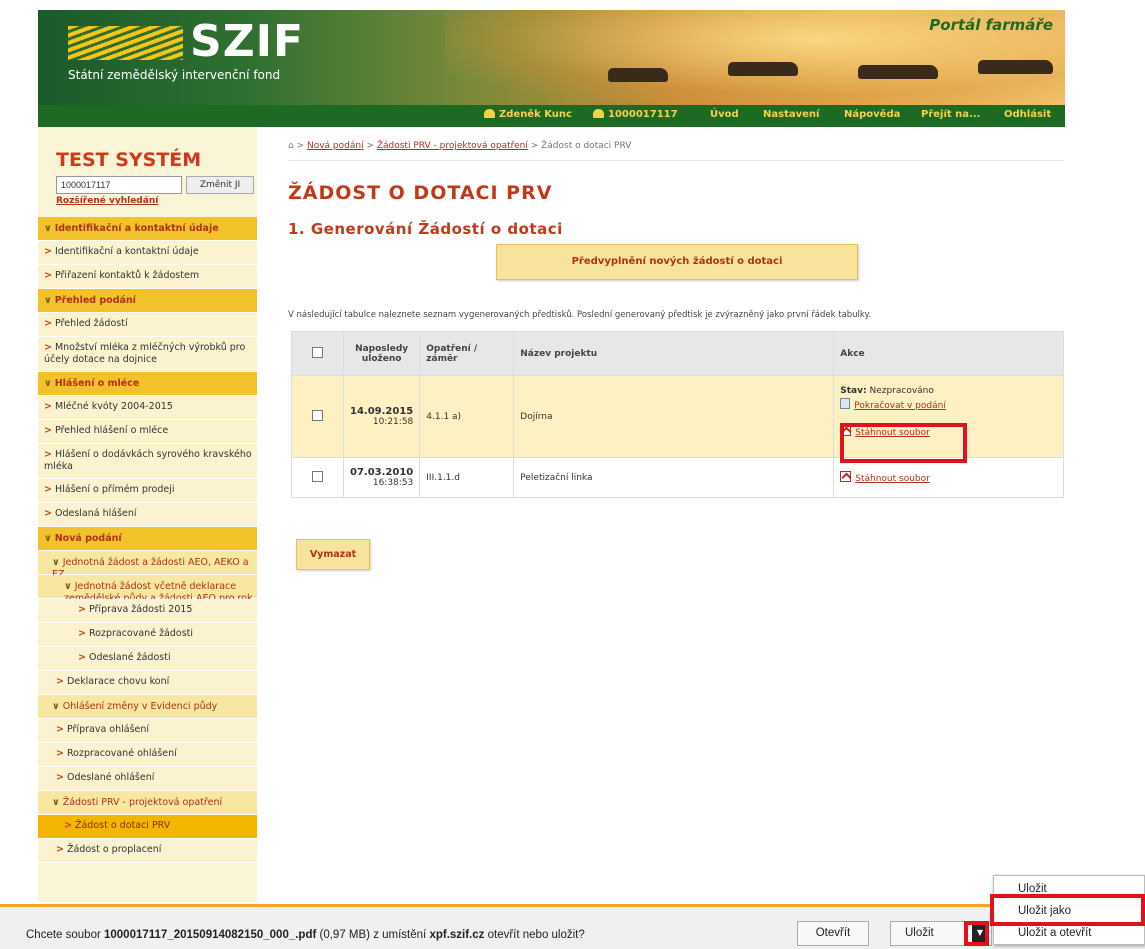 This screenshot has width=1145, height=949. I want to click on sidebar-item-21: > Rozpracované ohlášení, so click(147, 755).